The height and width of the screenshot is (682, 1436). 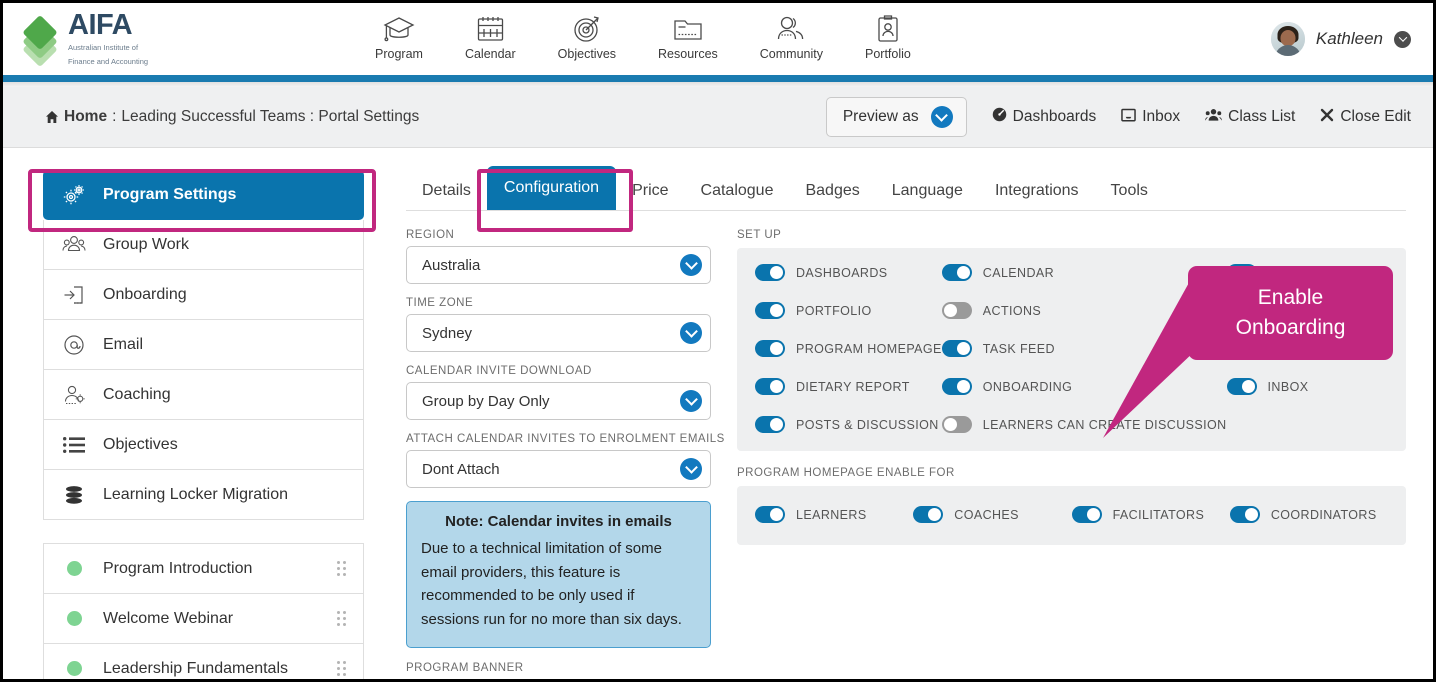 I want to click on tab-catalogue: Catalogue, so click(x=737, y=191).